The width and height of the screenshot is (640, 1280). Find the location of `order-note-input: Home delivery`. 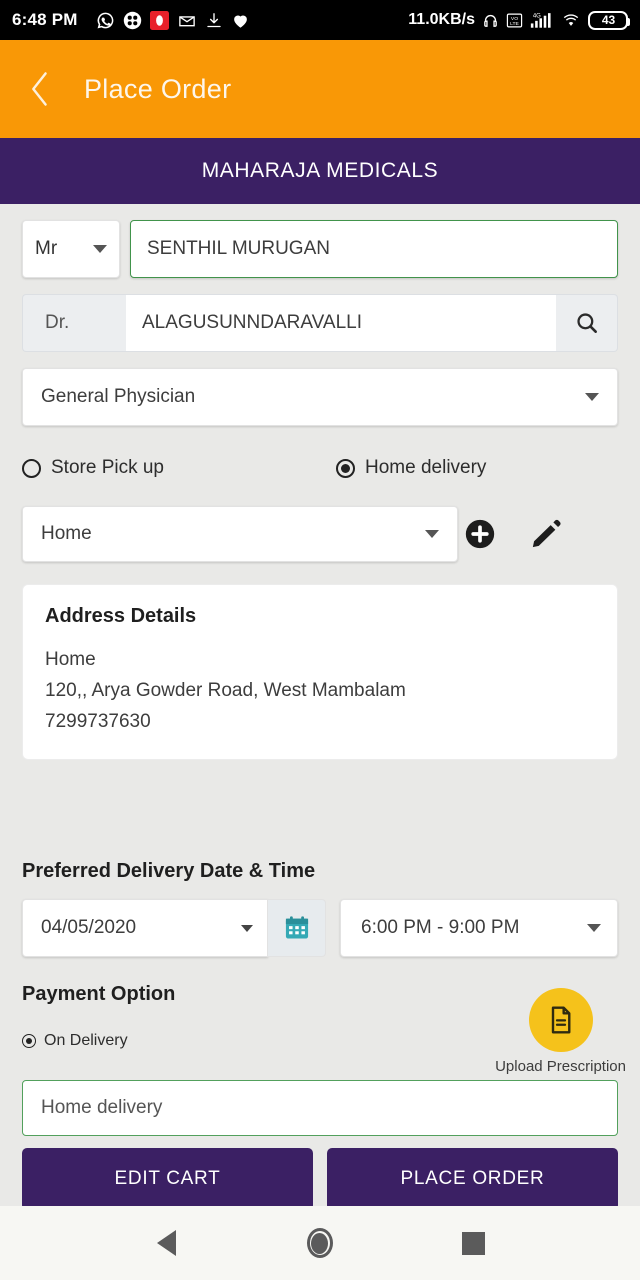

order-note-input: Home delivery is located at coordinates (320, 1108).